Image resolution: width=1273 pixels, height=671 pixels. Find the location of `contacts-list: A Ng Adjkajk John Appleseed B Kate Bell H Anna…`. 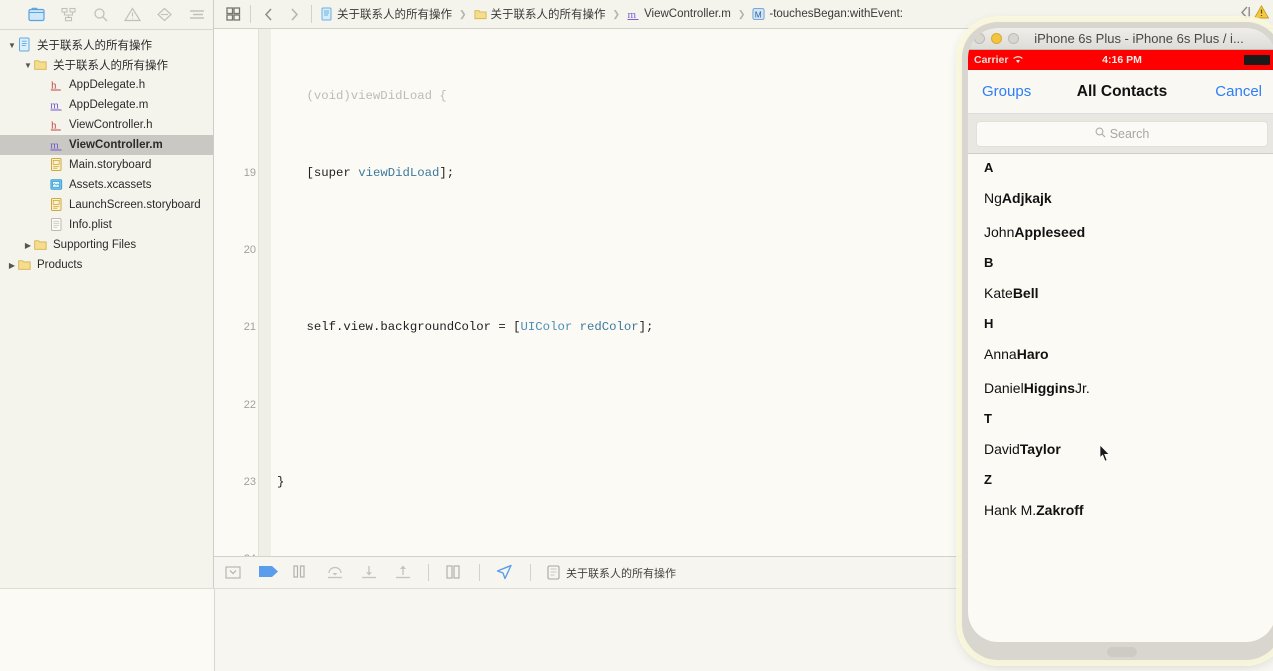

contacts-list: A Ng Adjkajk John Appleseed B Kate Bell H Anna… is located at coordinates (1120, 340).